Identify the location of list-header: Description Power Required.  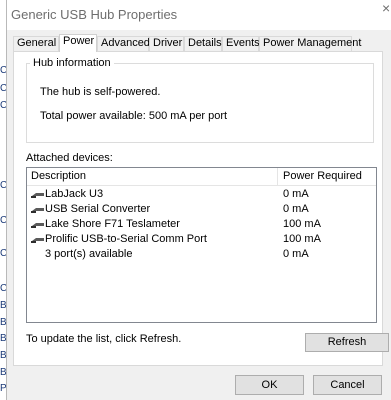
(201, 177).